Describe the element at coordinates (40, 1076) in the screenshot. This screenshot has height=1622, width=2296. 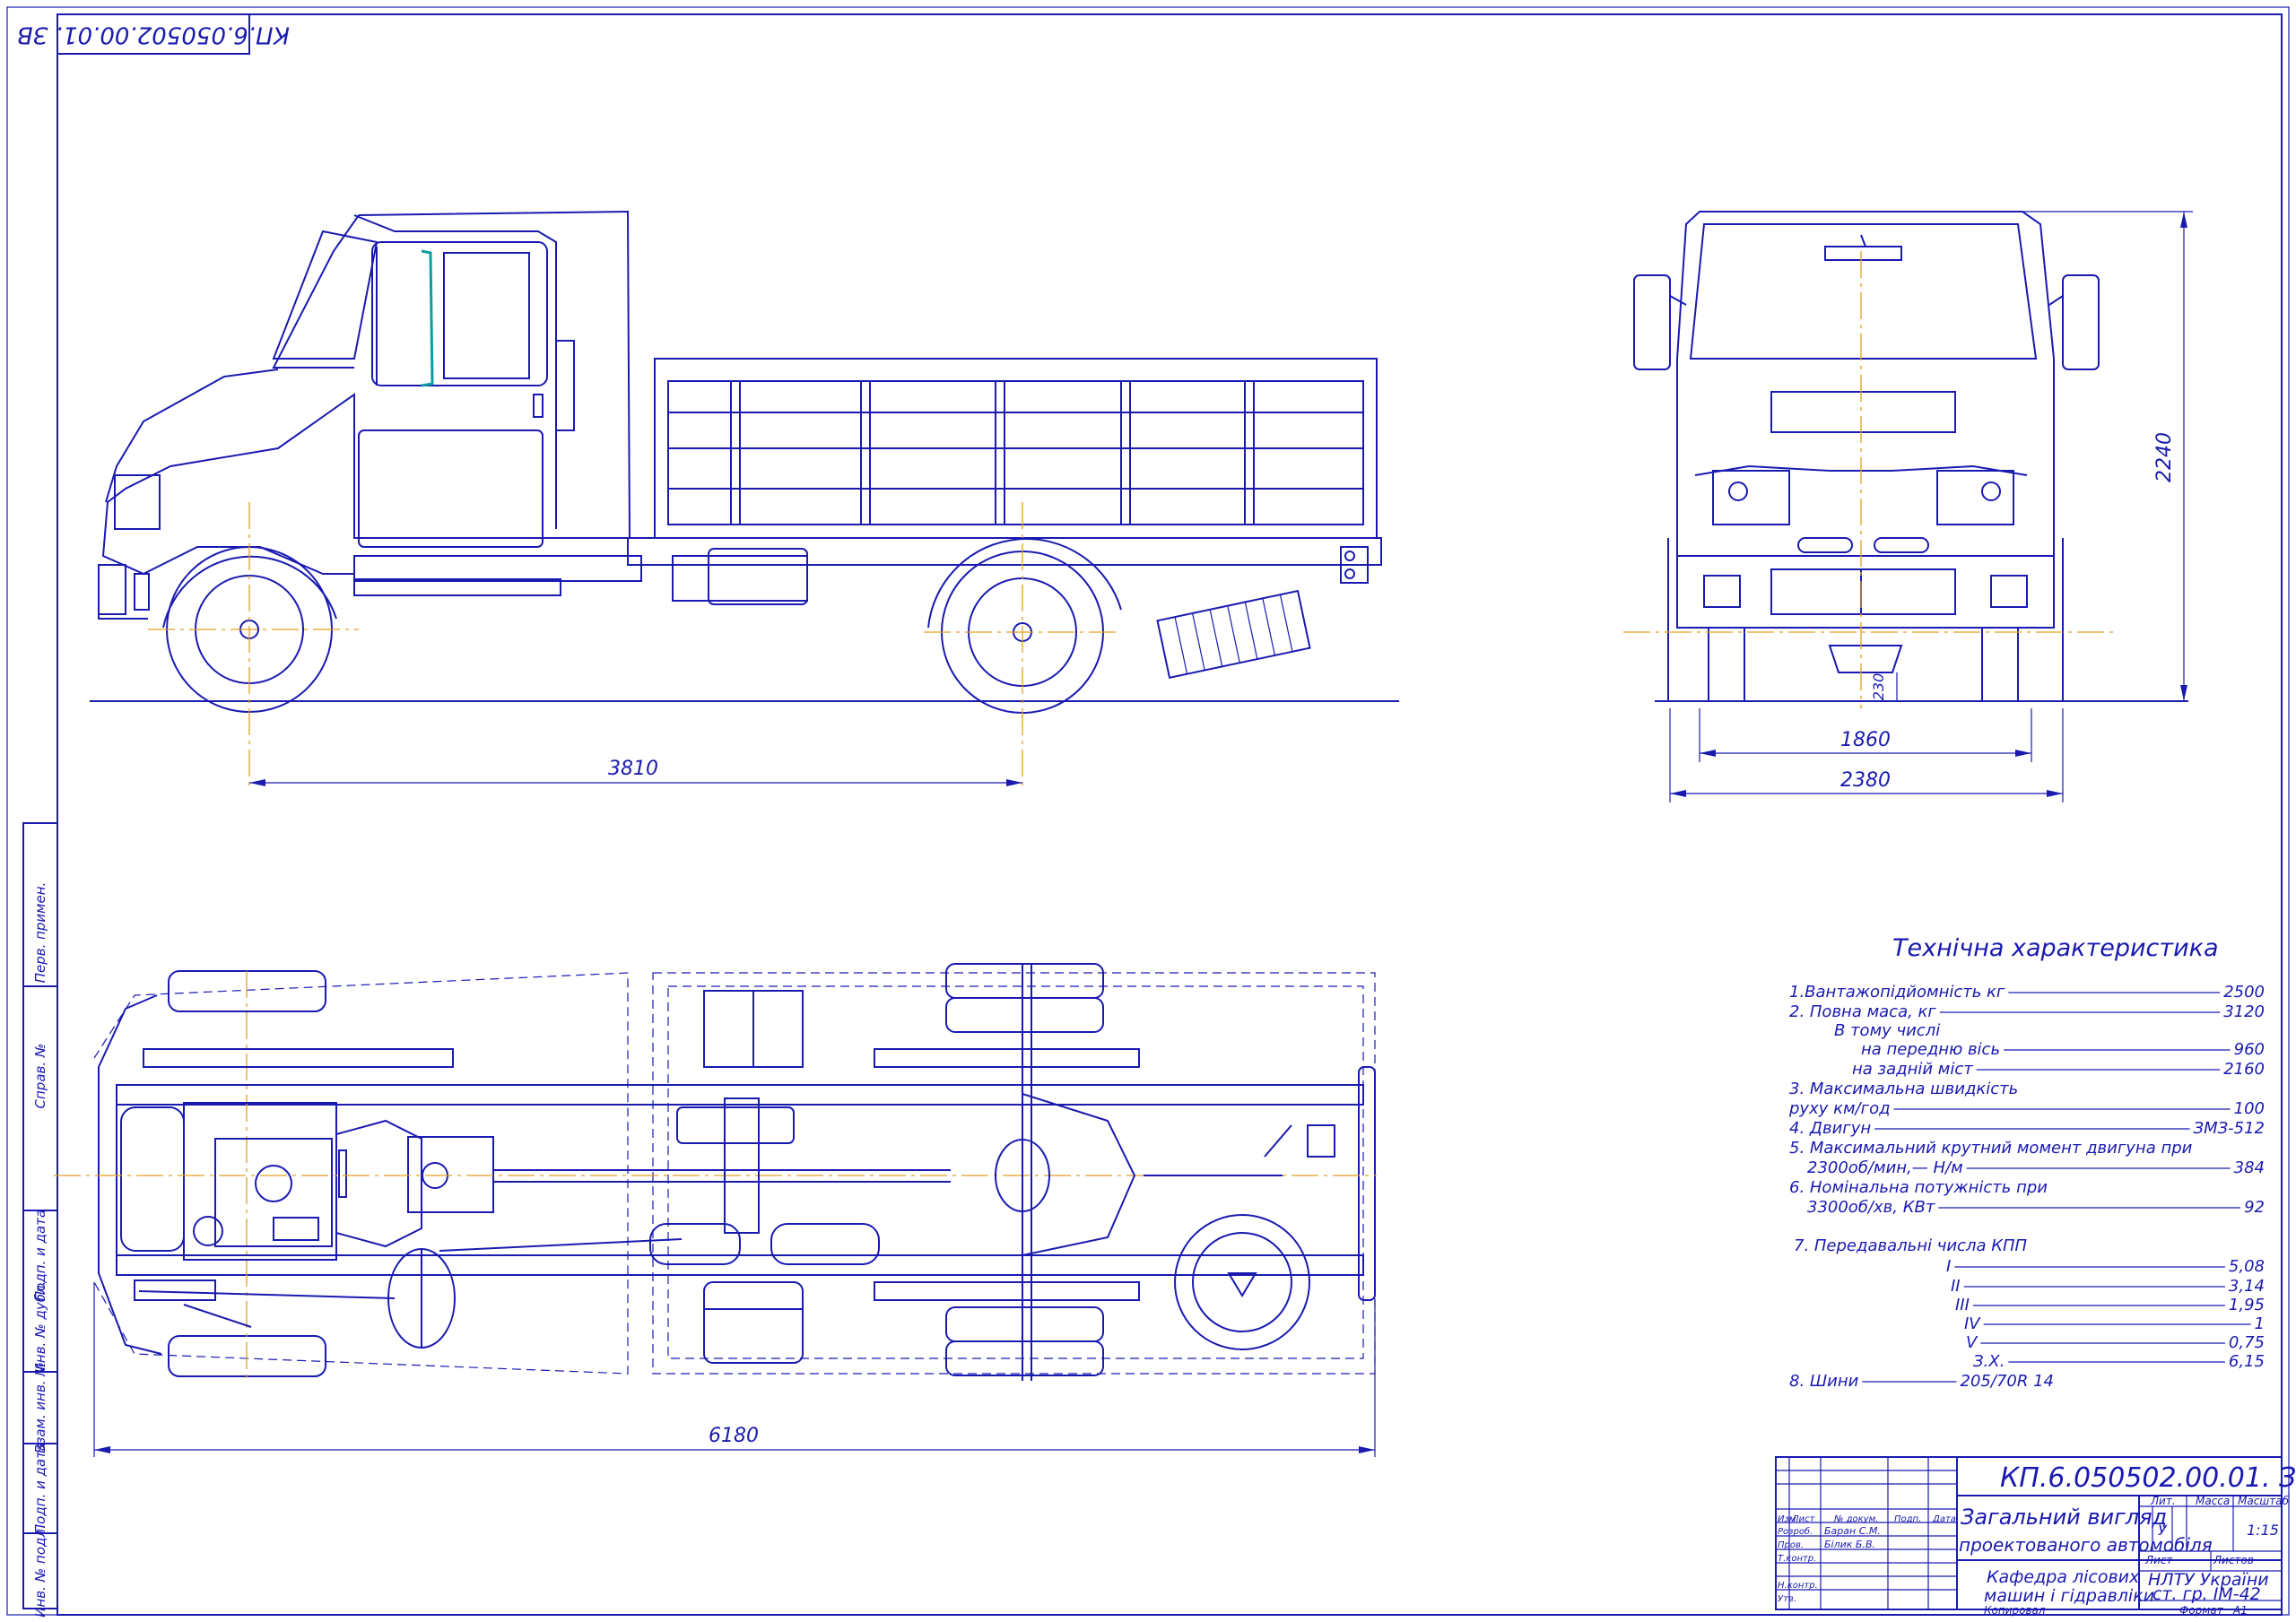
I see `side-strip-label: Справ. №` at that location.